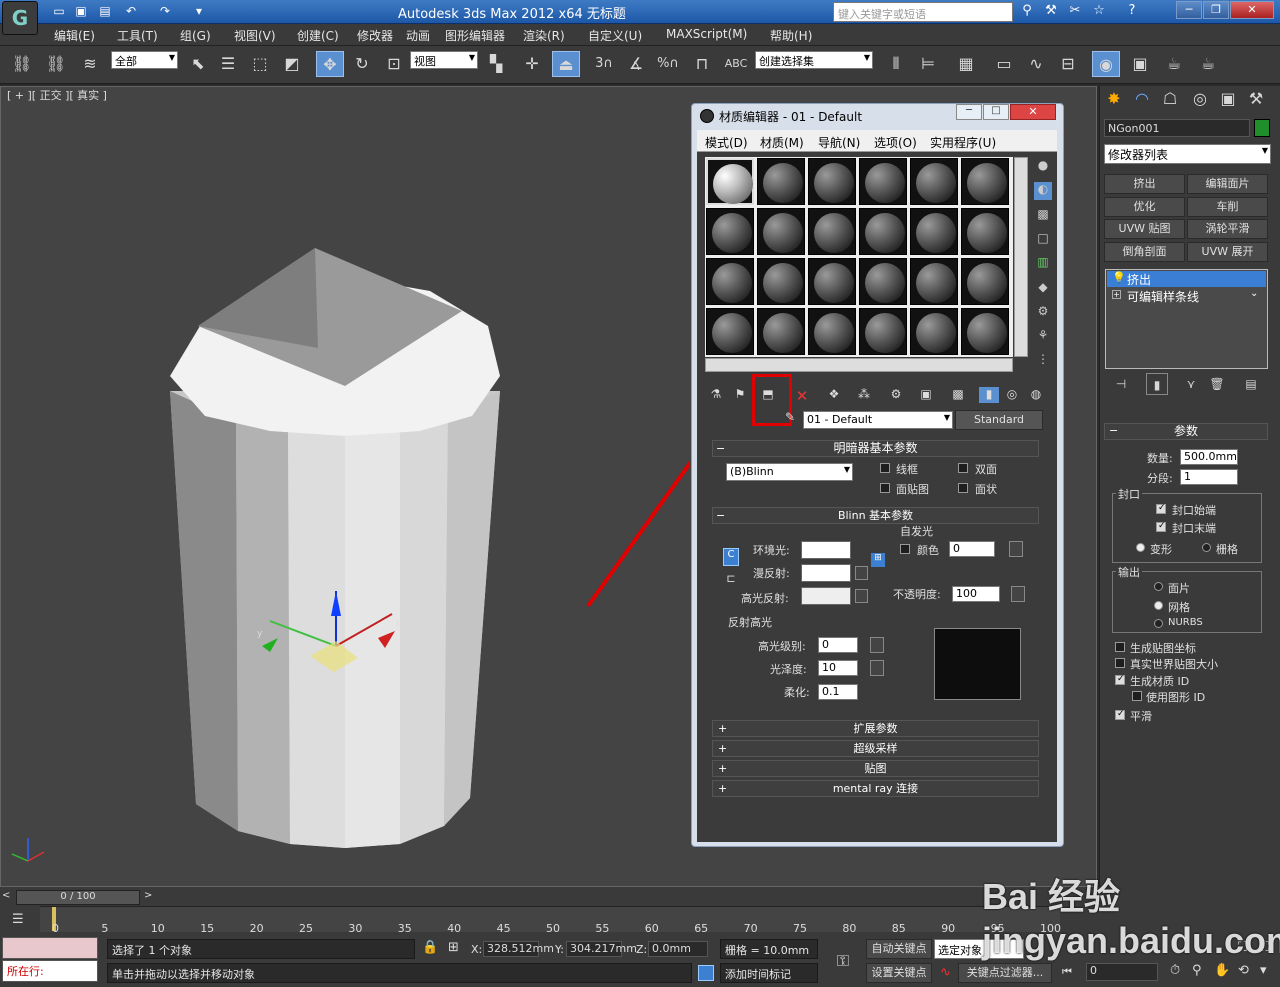 The width and height of the screenshot is (1280, 987). I want to click on menu-customize: 自定义(U), so click(615, 35).